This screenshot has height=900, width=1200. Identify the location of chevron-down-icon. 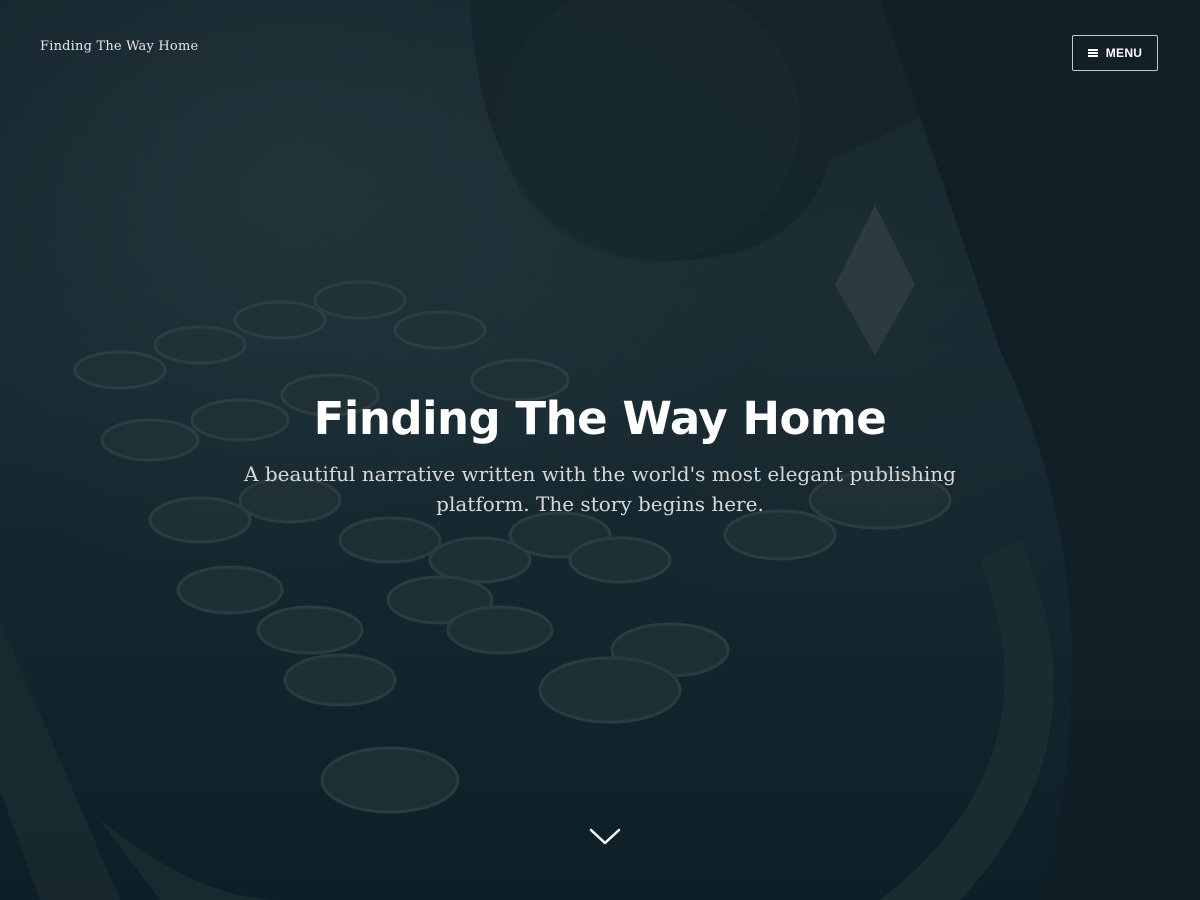
(605, 837).